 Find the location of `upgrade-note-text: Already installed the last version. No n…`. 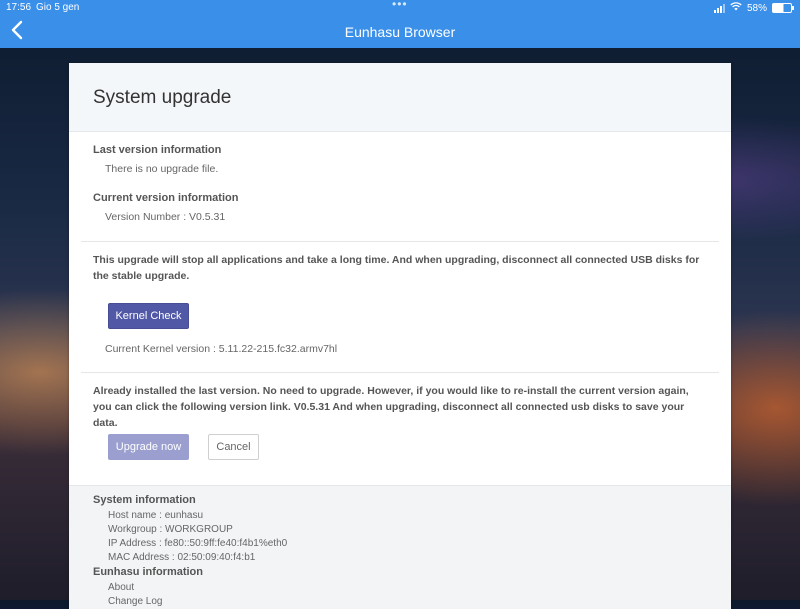

upgrade-note-text: Already installed the last version. No n… is located at coordinates (391, 407).